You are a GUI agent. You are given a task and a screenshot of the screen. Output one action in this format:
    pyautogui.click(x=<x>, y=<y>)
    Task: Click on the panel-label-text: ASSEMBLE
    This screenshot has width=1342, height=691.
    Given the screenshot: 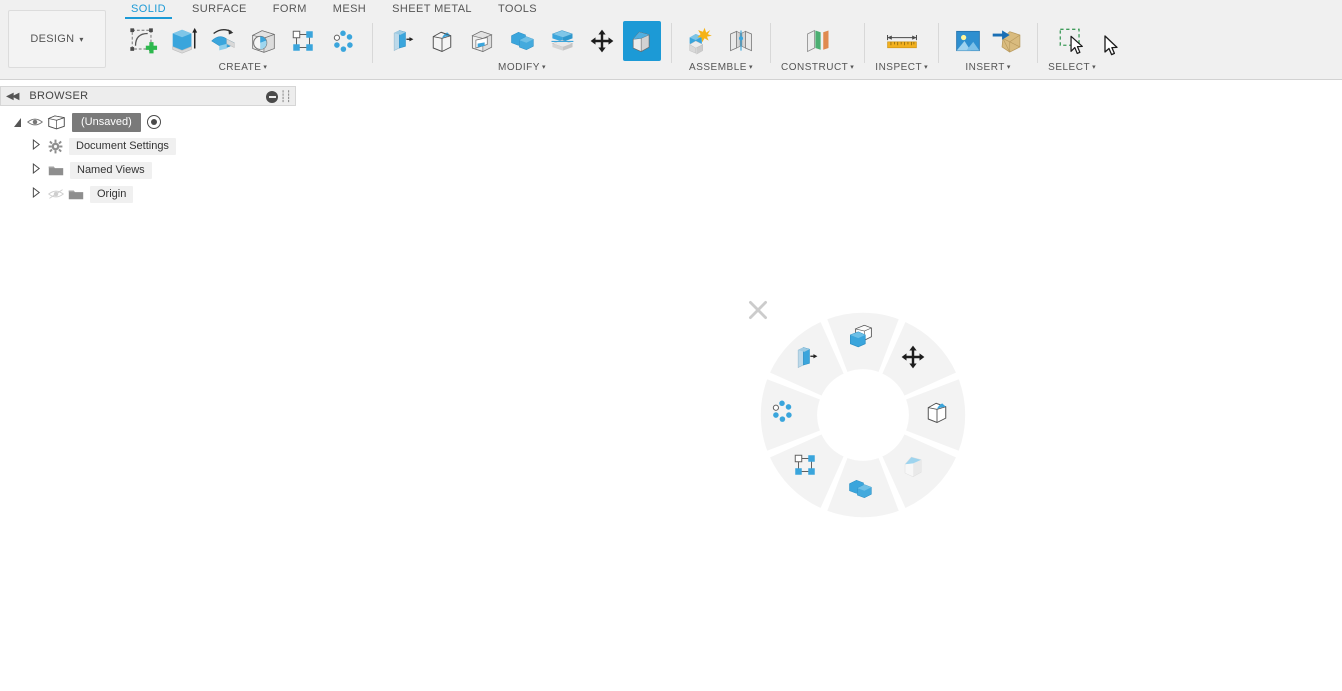 What is the action you would take?
    pyautogui.click(x=718, y=67)
    